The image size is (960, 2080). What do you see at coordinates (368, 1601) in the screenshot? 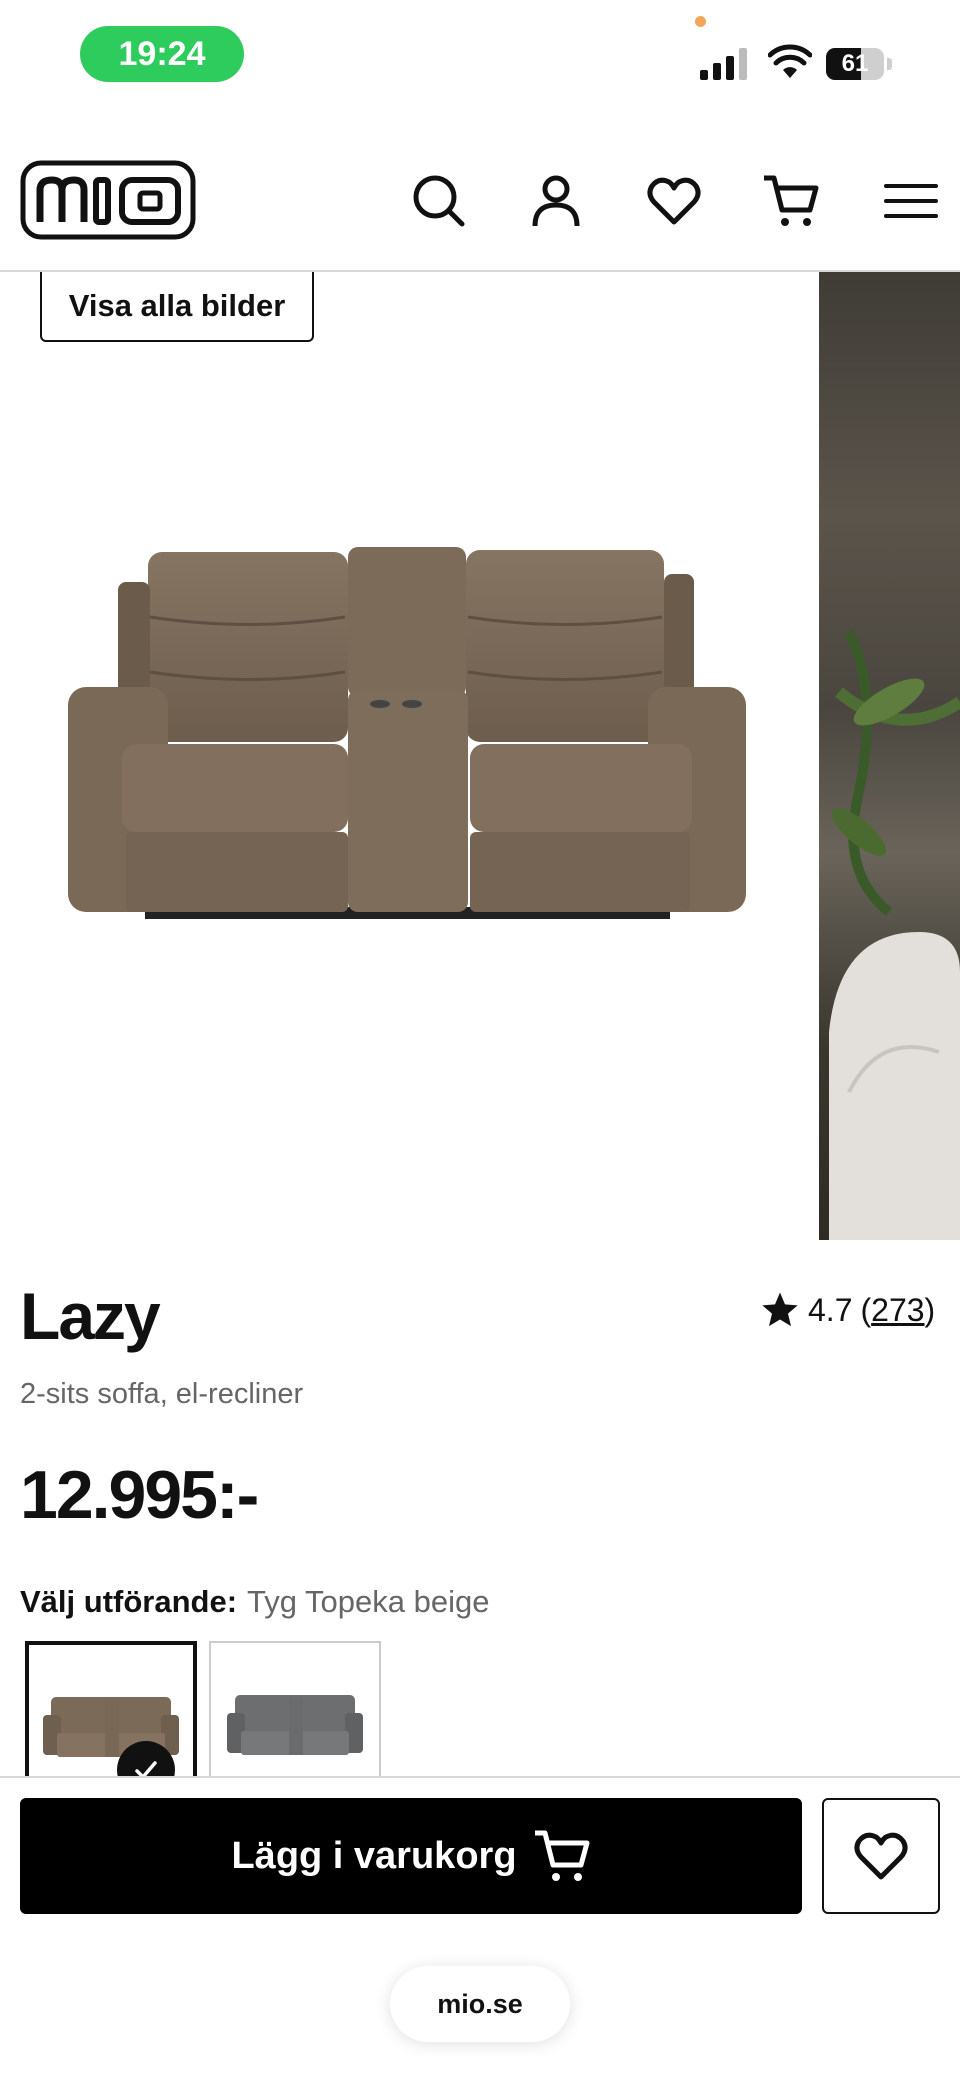
I see `variant-selected-value: Tyg Topeka beige` at bounding box center [368, 1601].